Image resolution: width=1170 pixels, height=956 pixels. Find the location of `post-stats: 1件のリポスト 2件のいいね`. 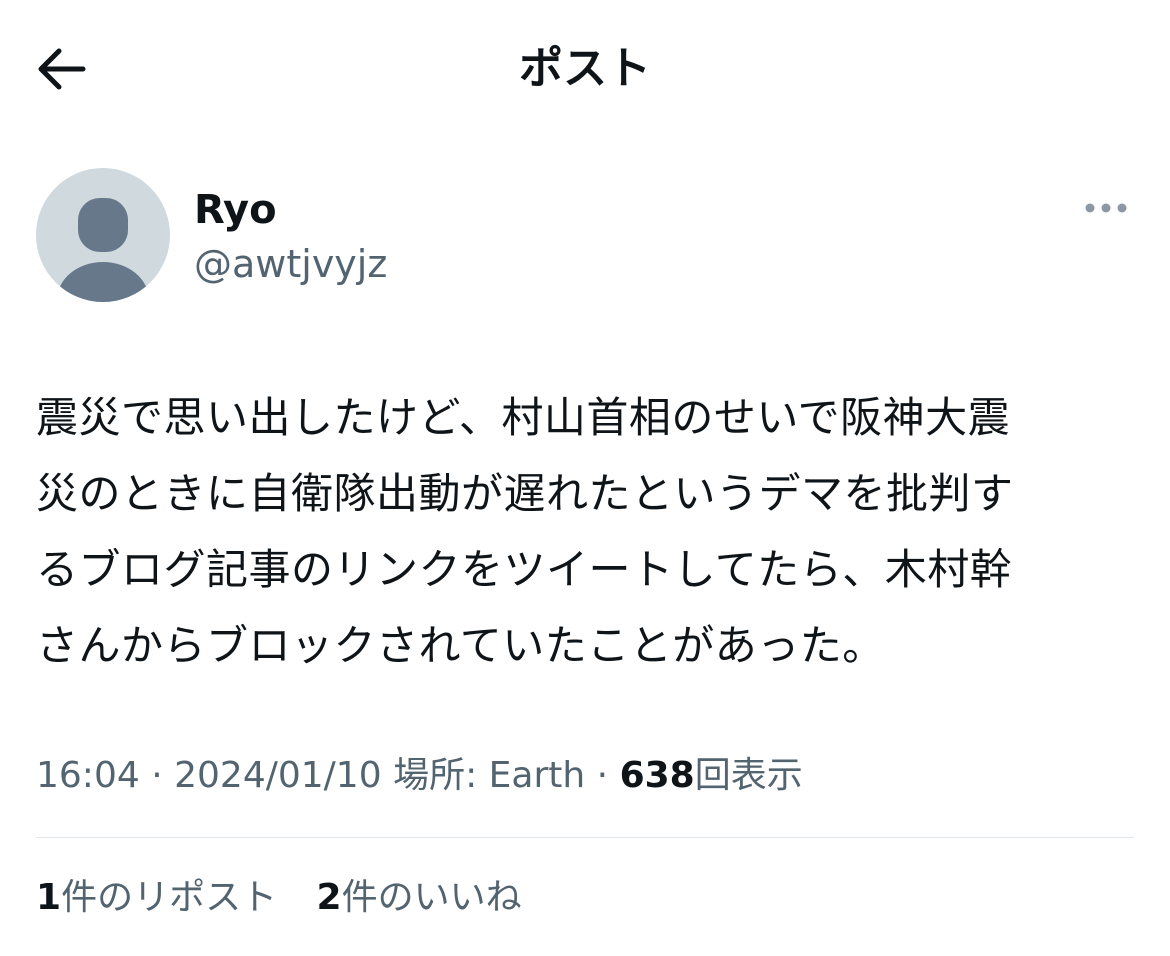

post-stats: 1件のリポスト 2件のいいね is located at coordinates (293, 898).